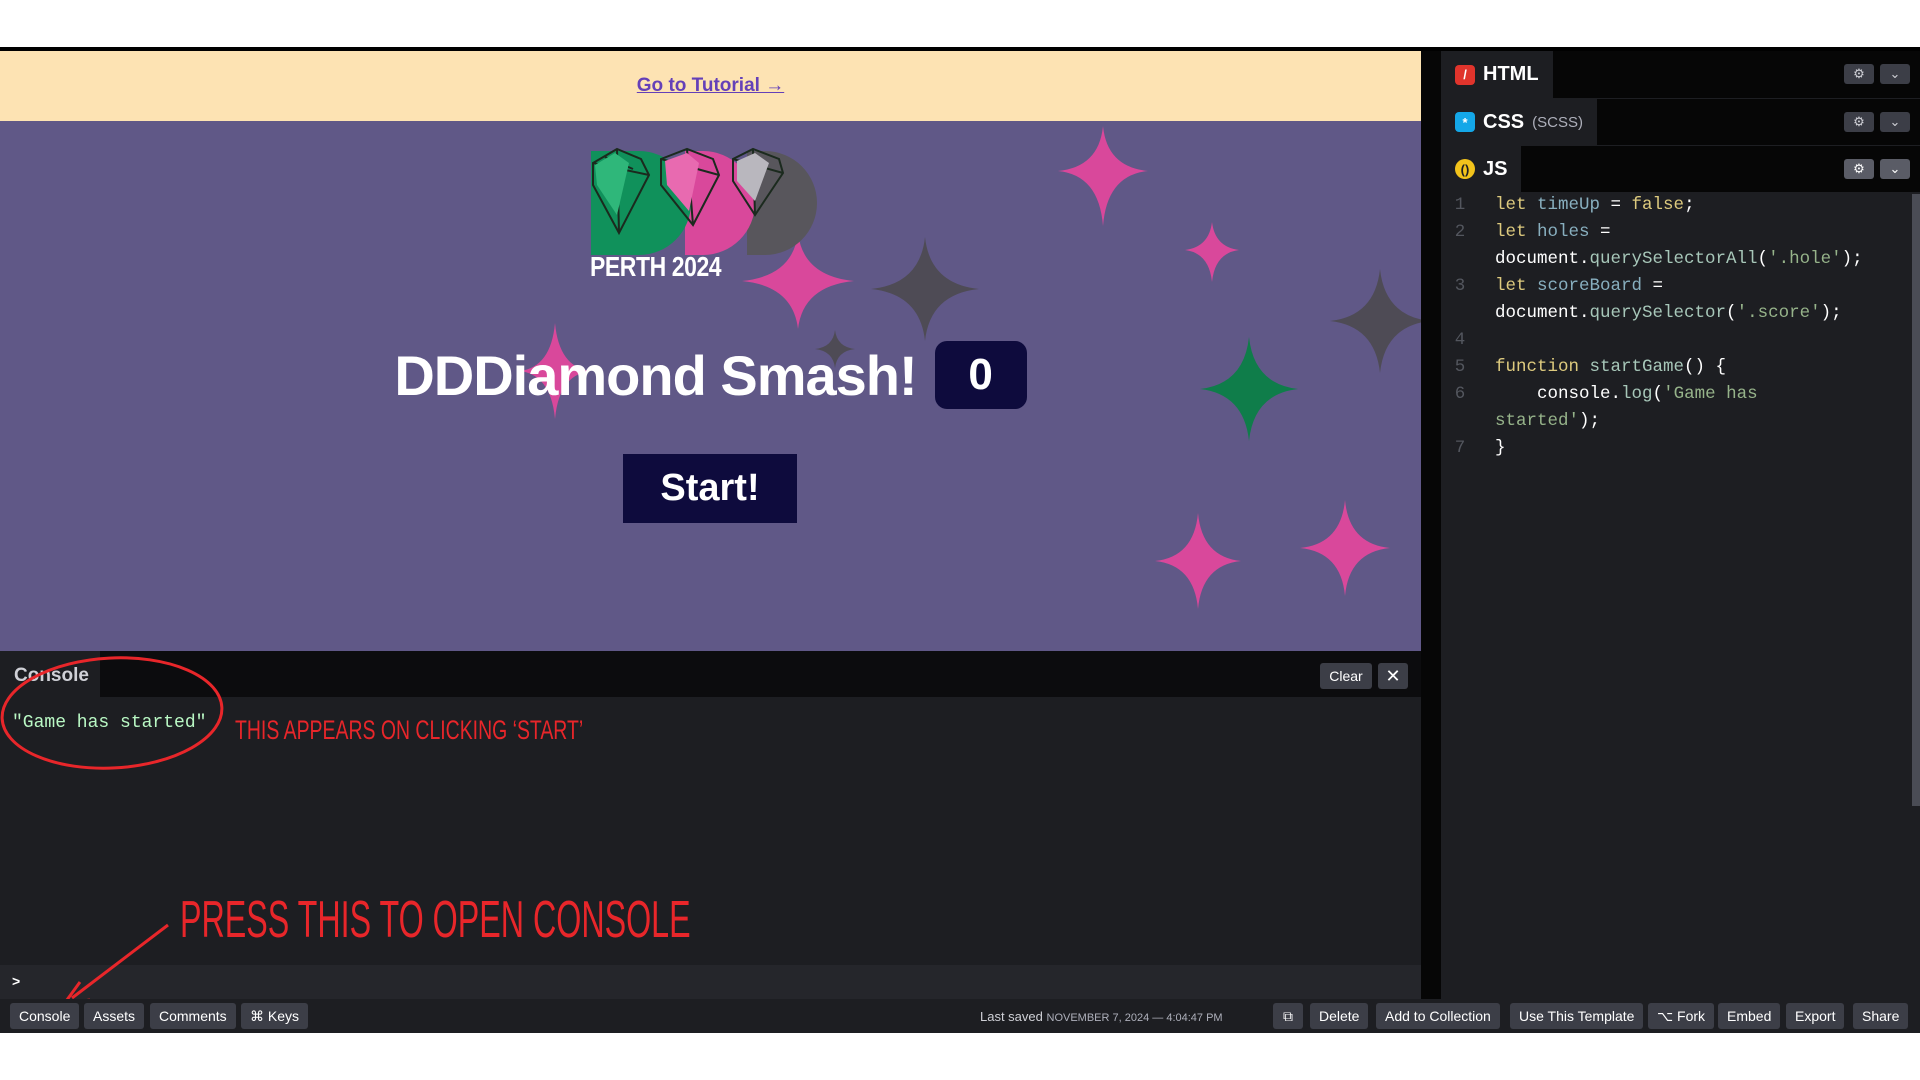 The height and width of the screenshot is (1080, 1920). What do you see at coordinates (1500, 448) in the screenshot?
I see `code-text: }` at bounding box center [1500, 448].